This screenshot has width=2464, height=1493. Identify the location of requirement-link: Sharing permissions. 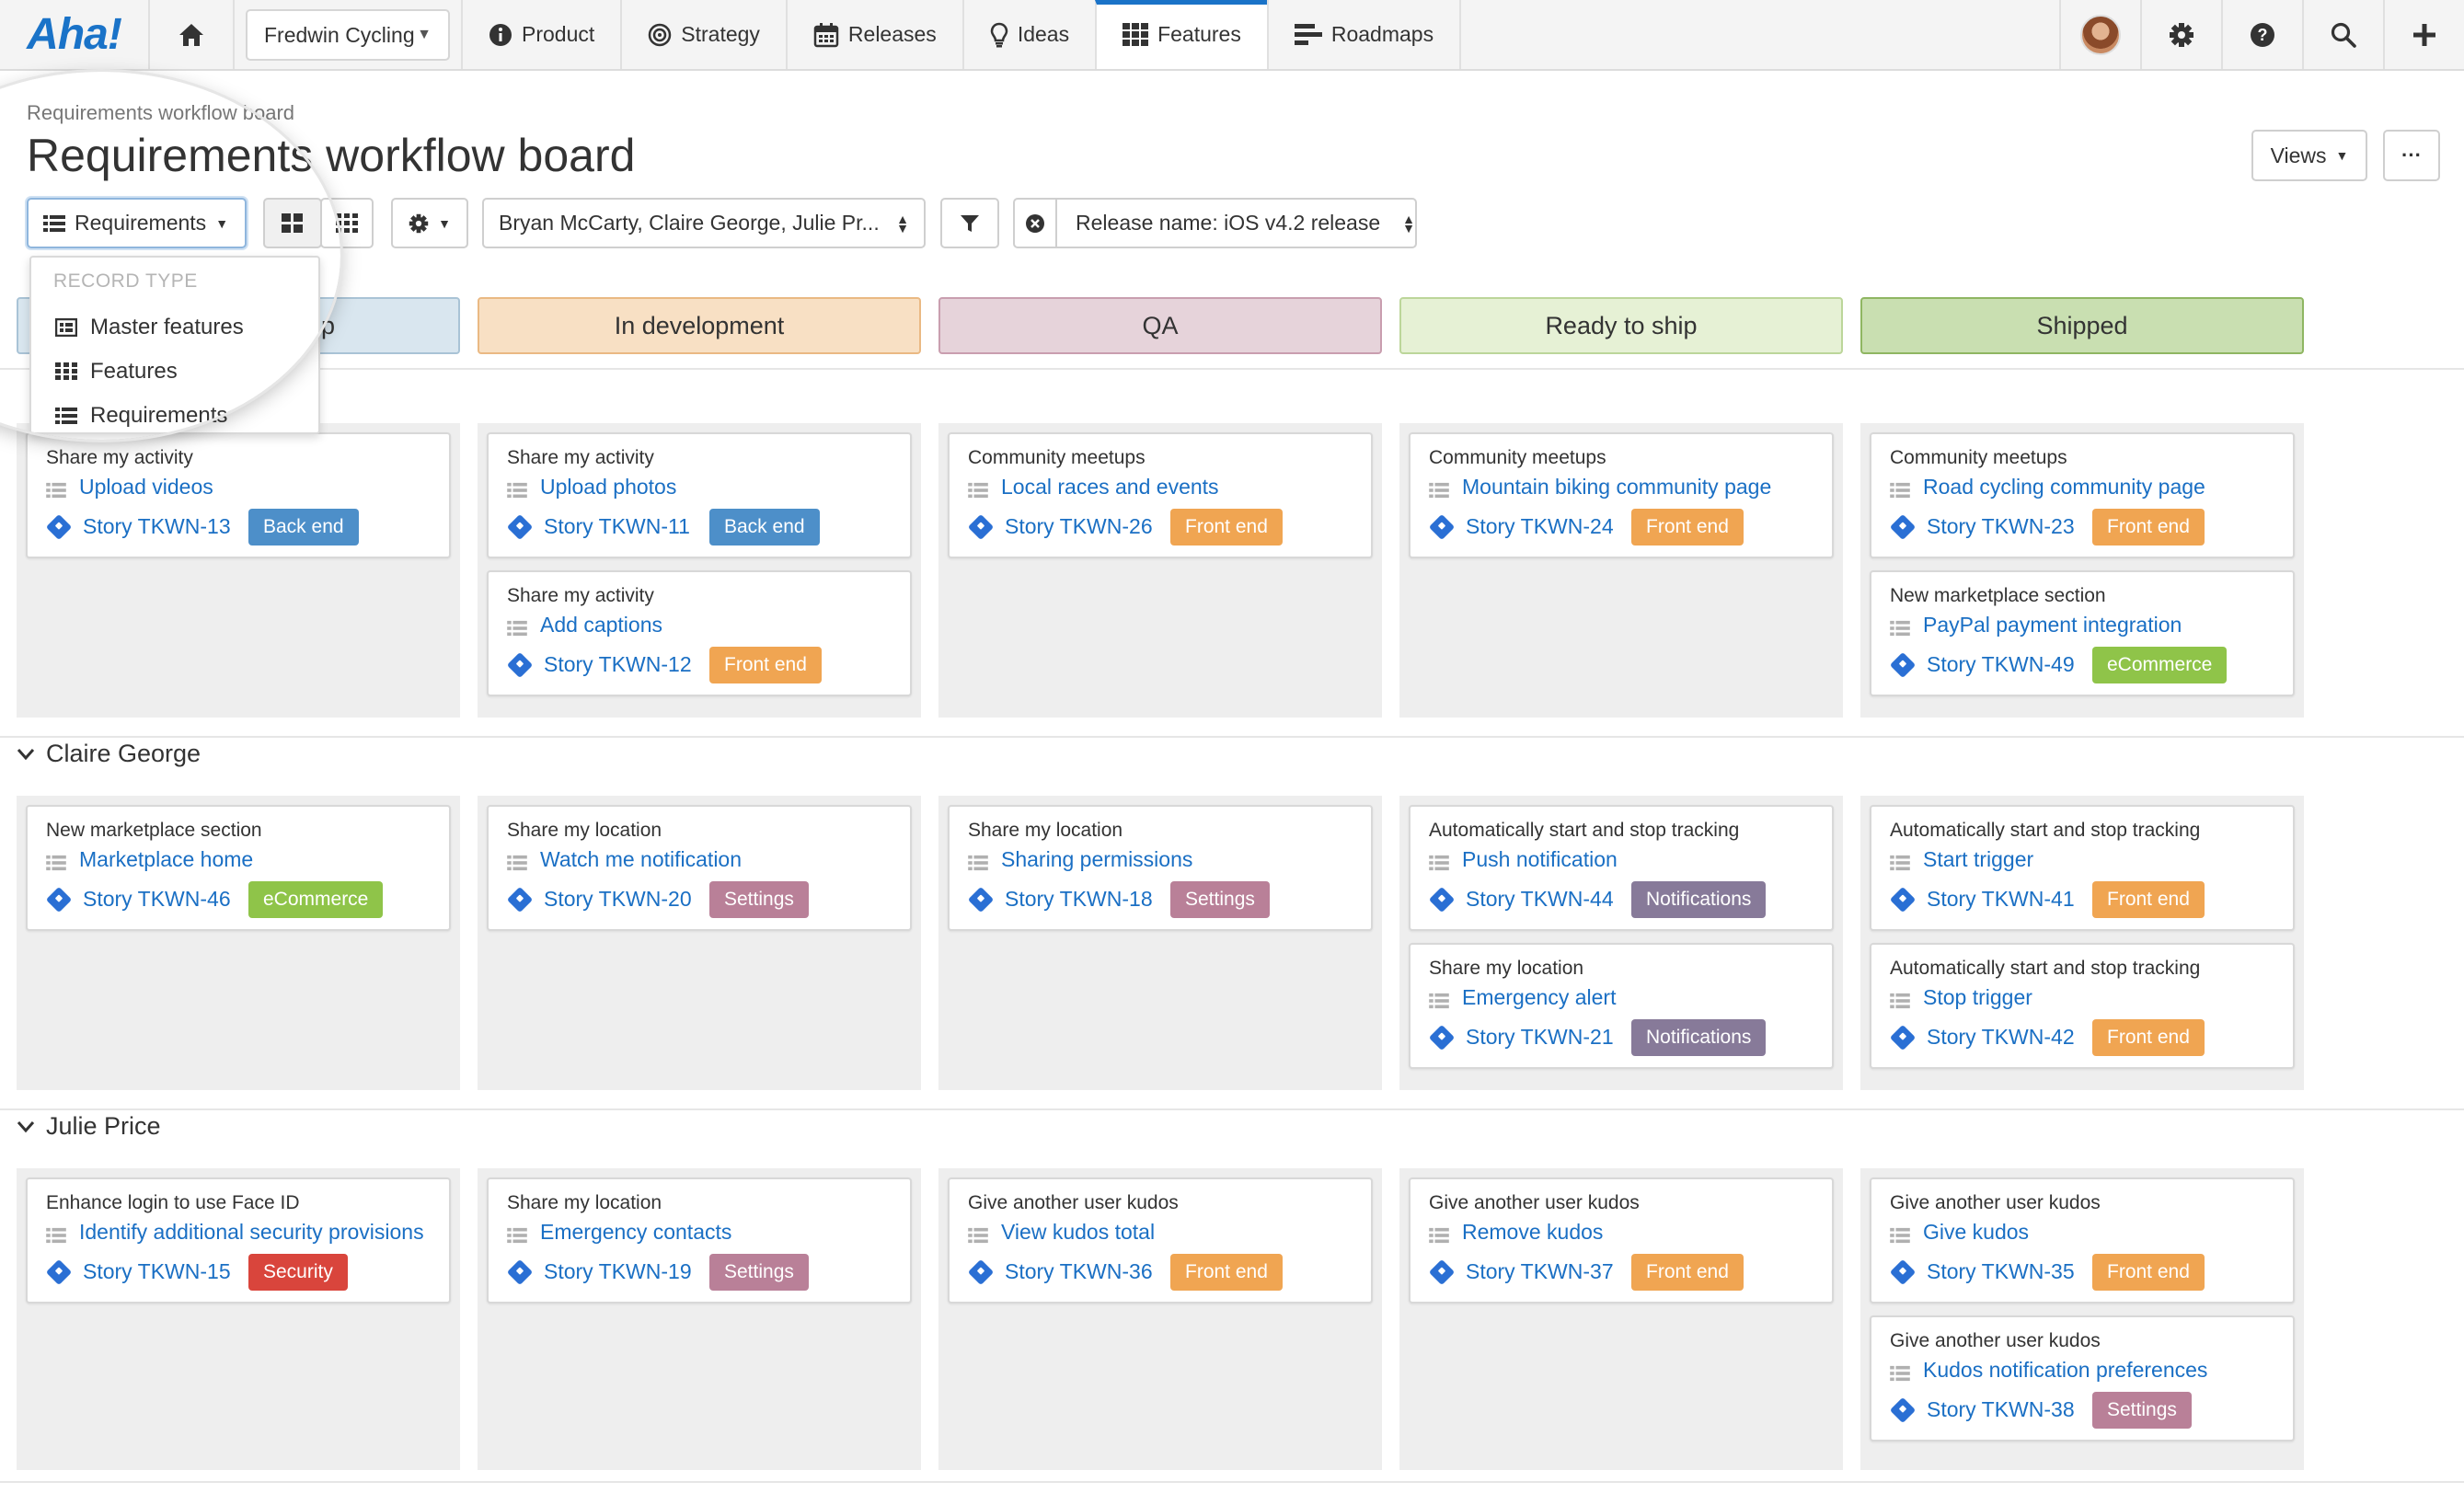
(1080, 859).